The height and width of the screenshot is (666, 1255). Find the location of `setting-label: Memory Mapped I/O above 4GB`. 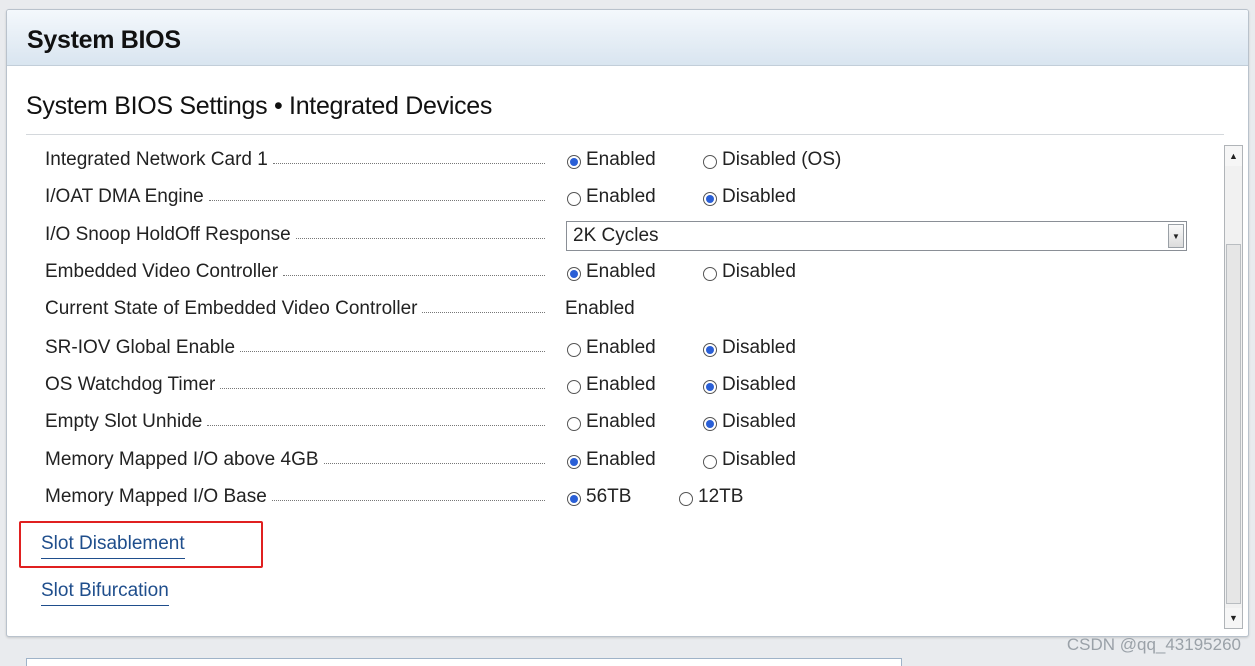

setting-label: Memory Mapped I/O above 4GB is located at coordinates (295, 460).